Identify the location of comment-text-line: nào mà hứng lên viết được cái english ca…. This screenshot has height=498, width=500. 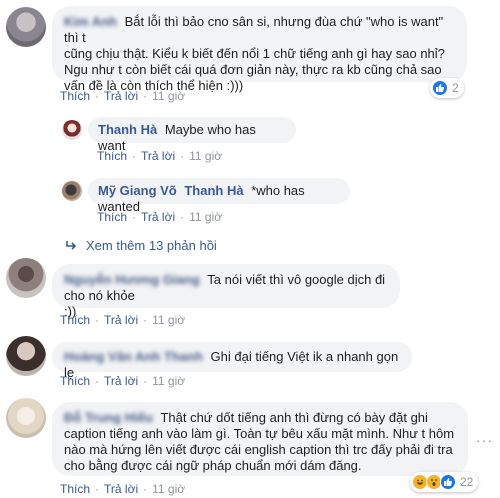
(258, 449).